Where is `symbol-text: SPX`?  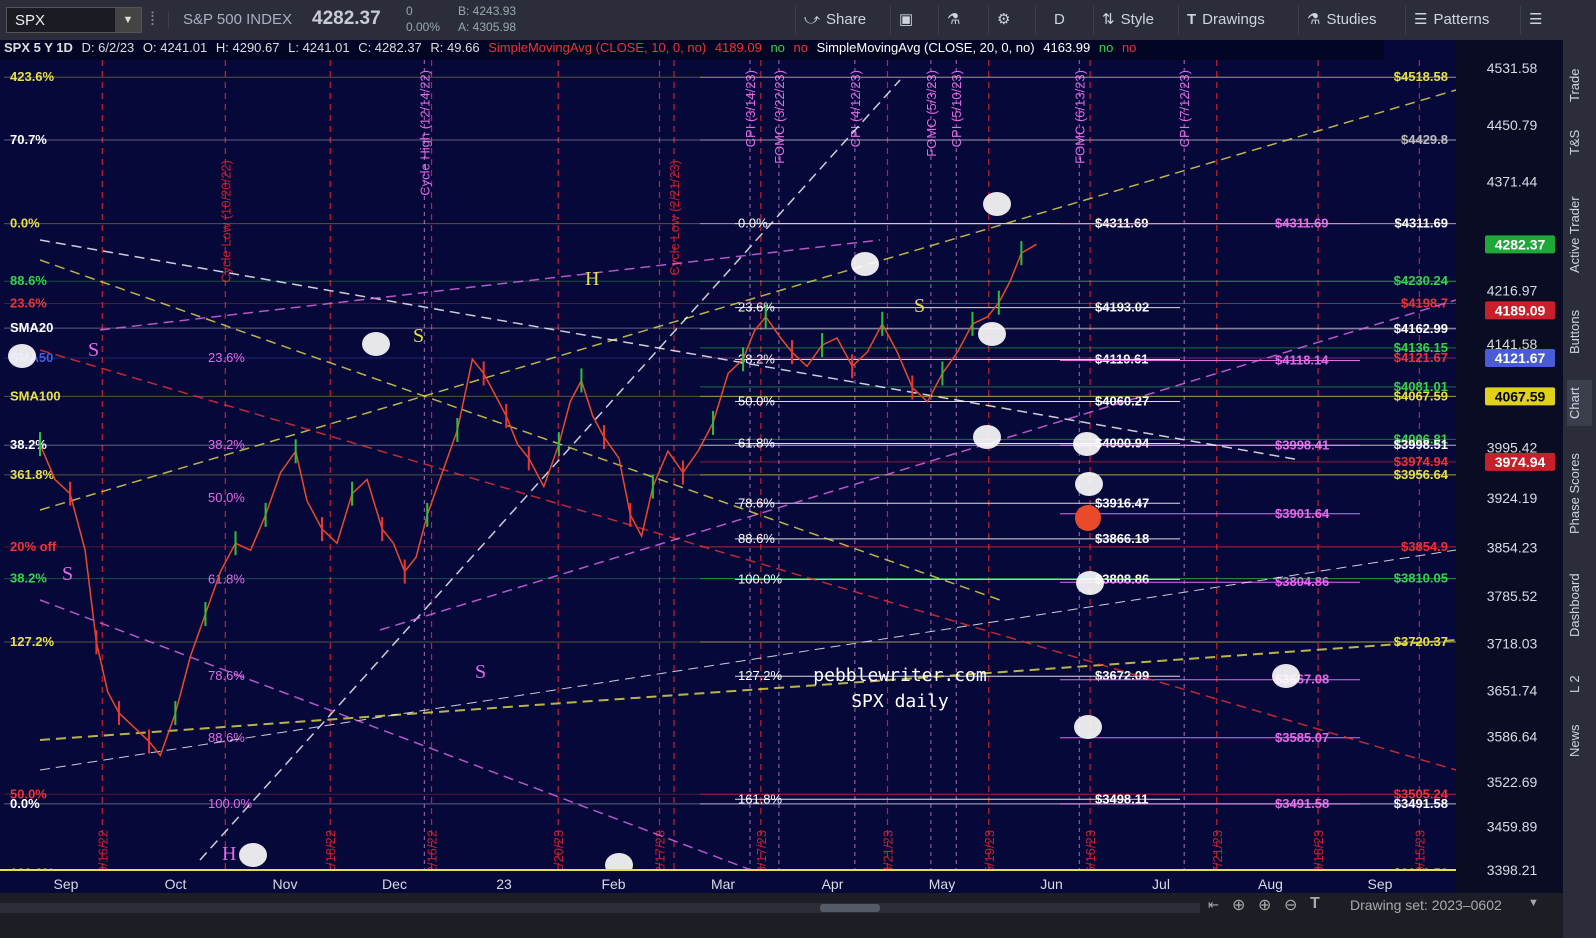
symbol-text: SPX is located at coordinates (30, 20).